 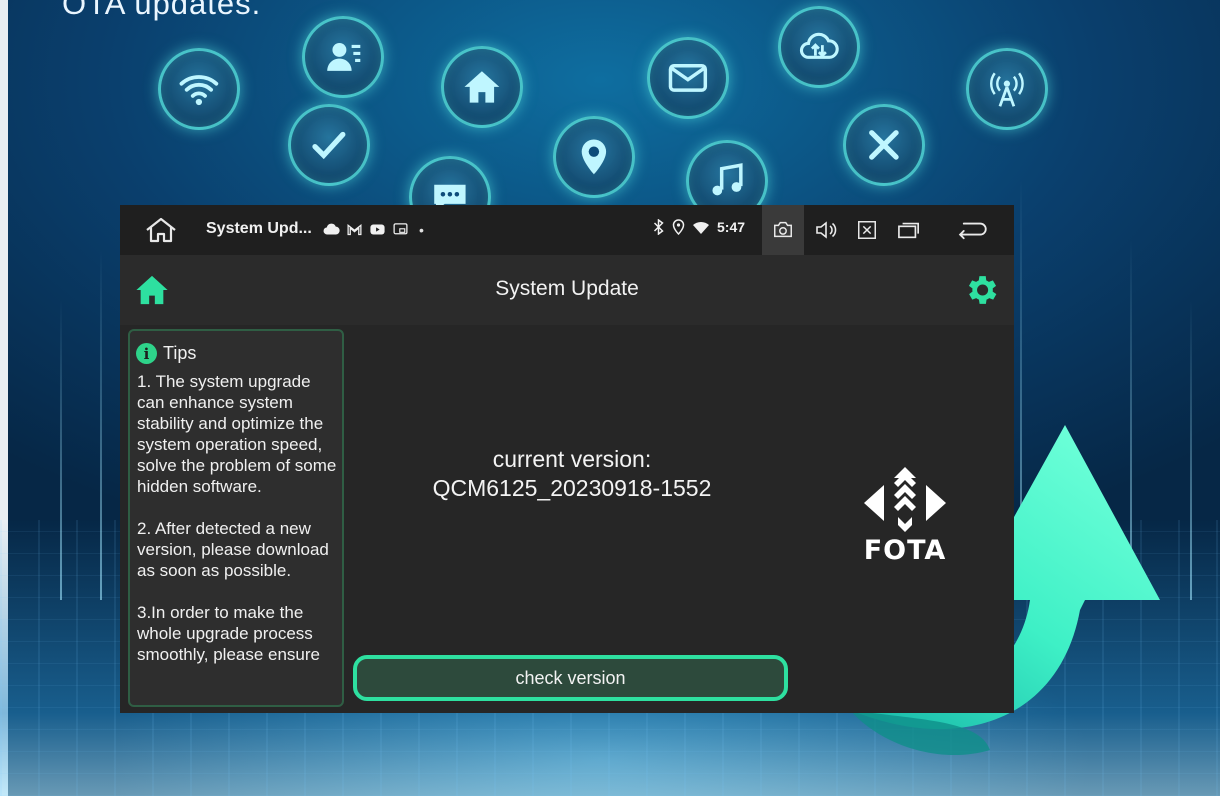 I want to click on recent-apps-icon, so click(x=908, y=230).